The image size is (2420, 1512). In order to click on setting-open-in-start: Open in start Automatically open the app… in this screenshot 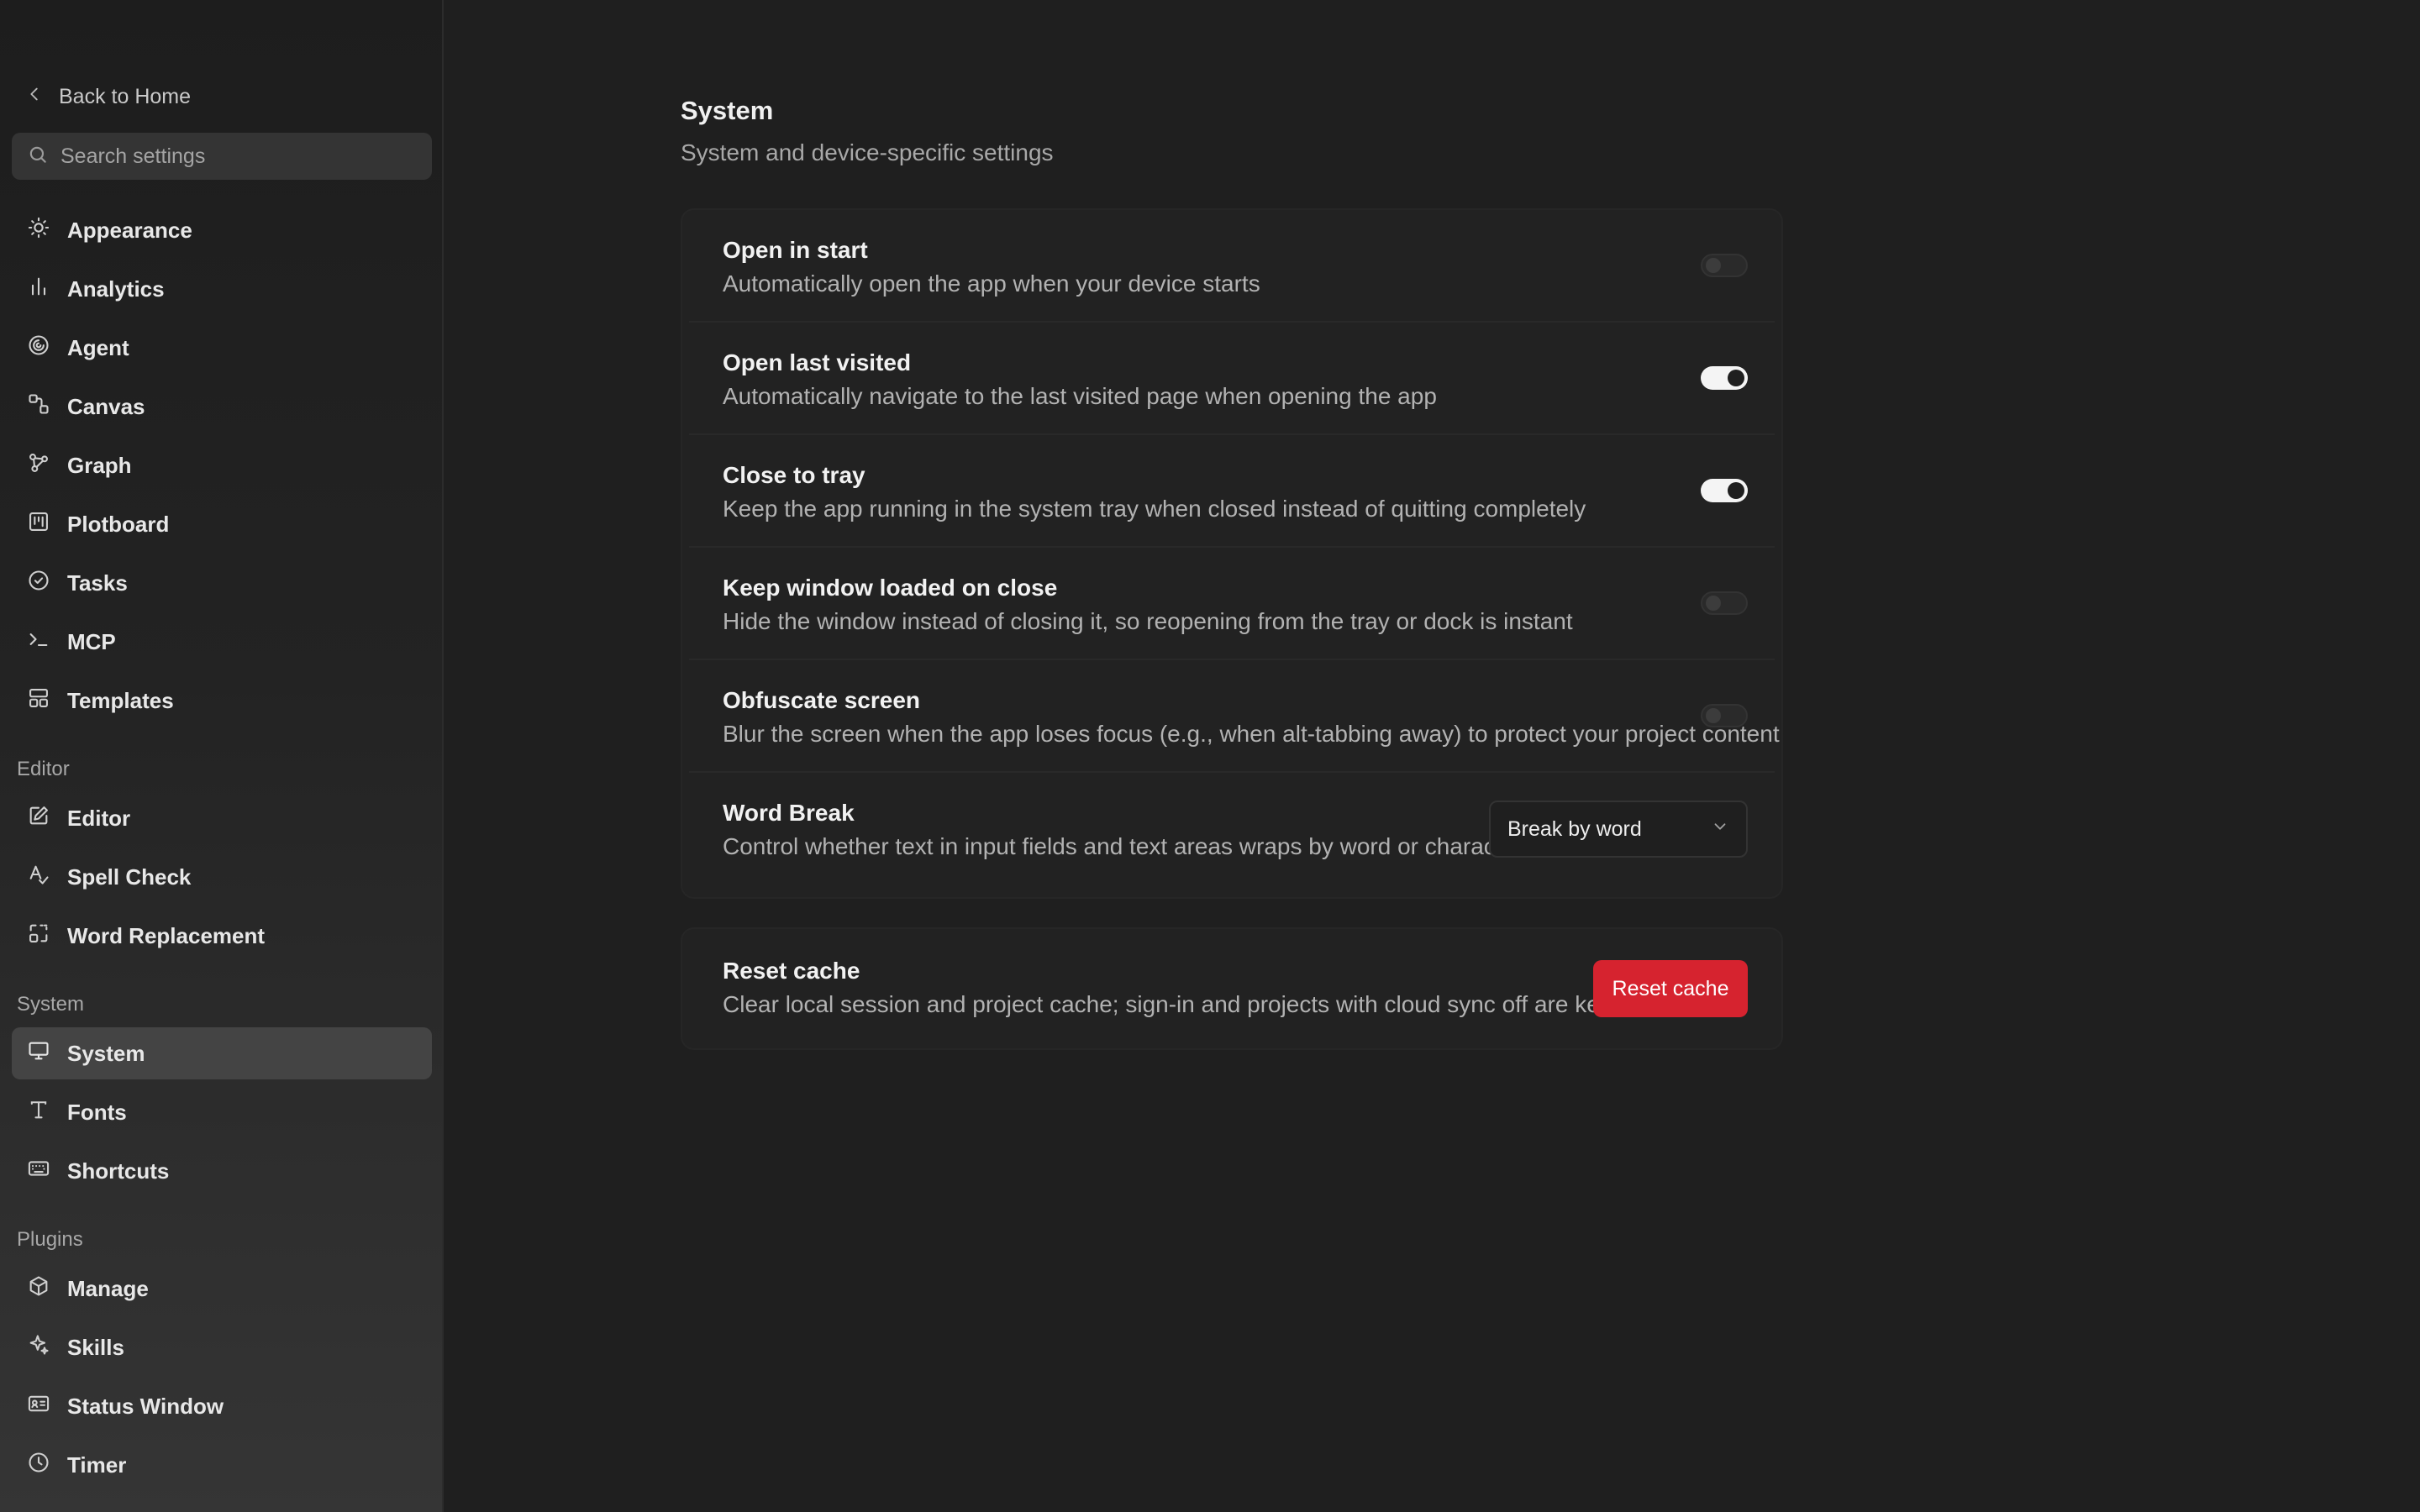, I will do `click(1232, 266)`.